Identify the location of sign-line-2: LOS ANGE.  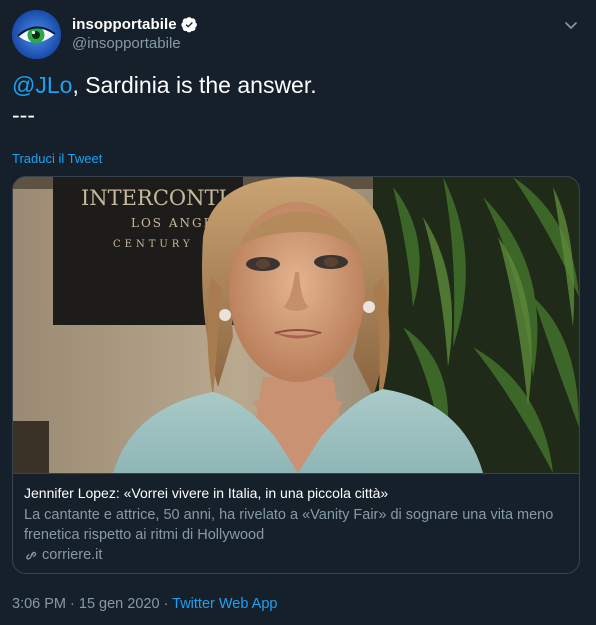
(172, 223).